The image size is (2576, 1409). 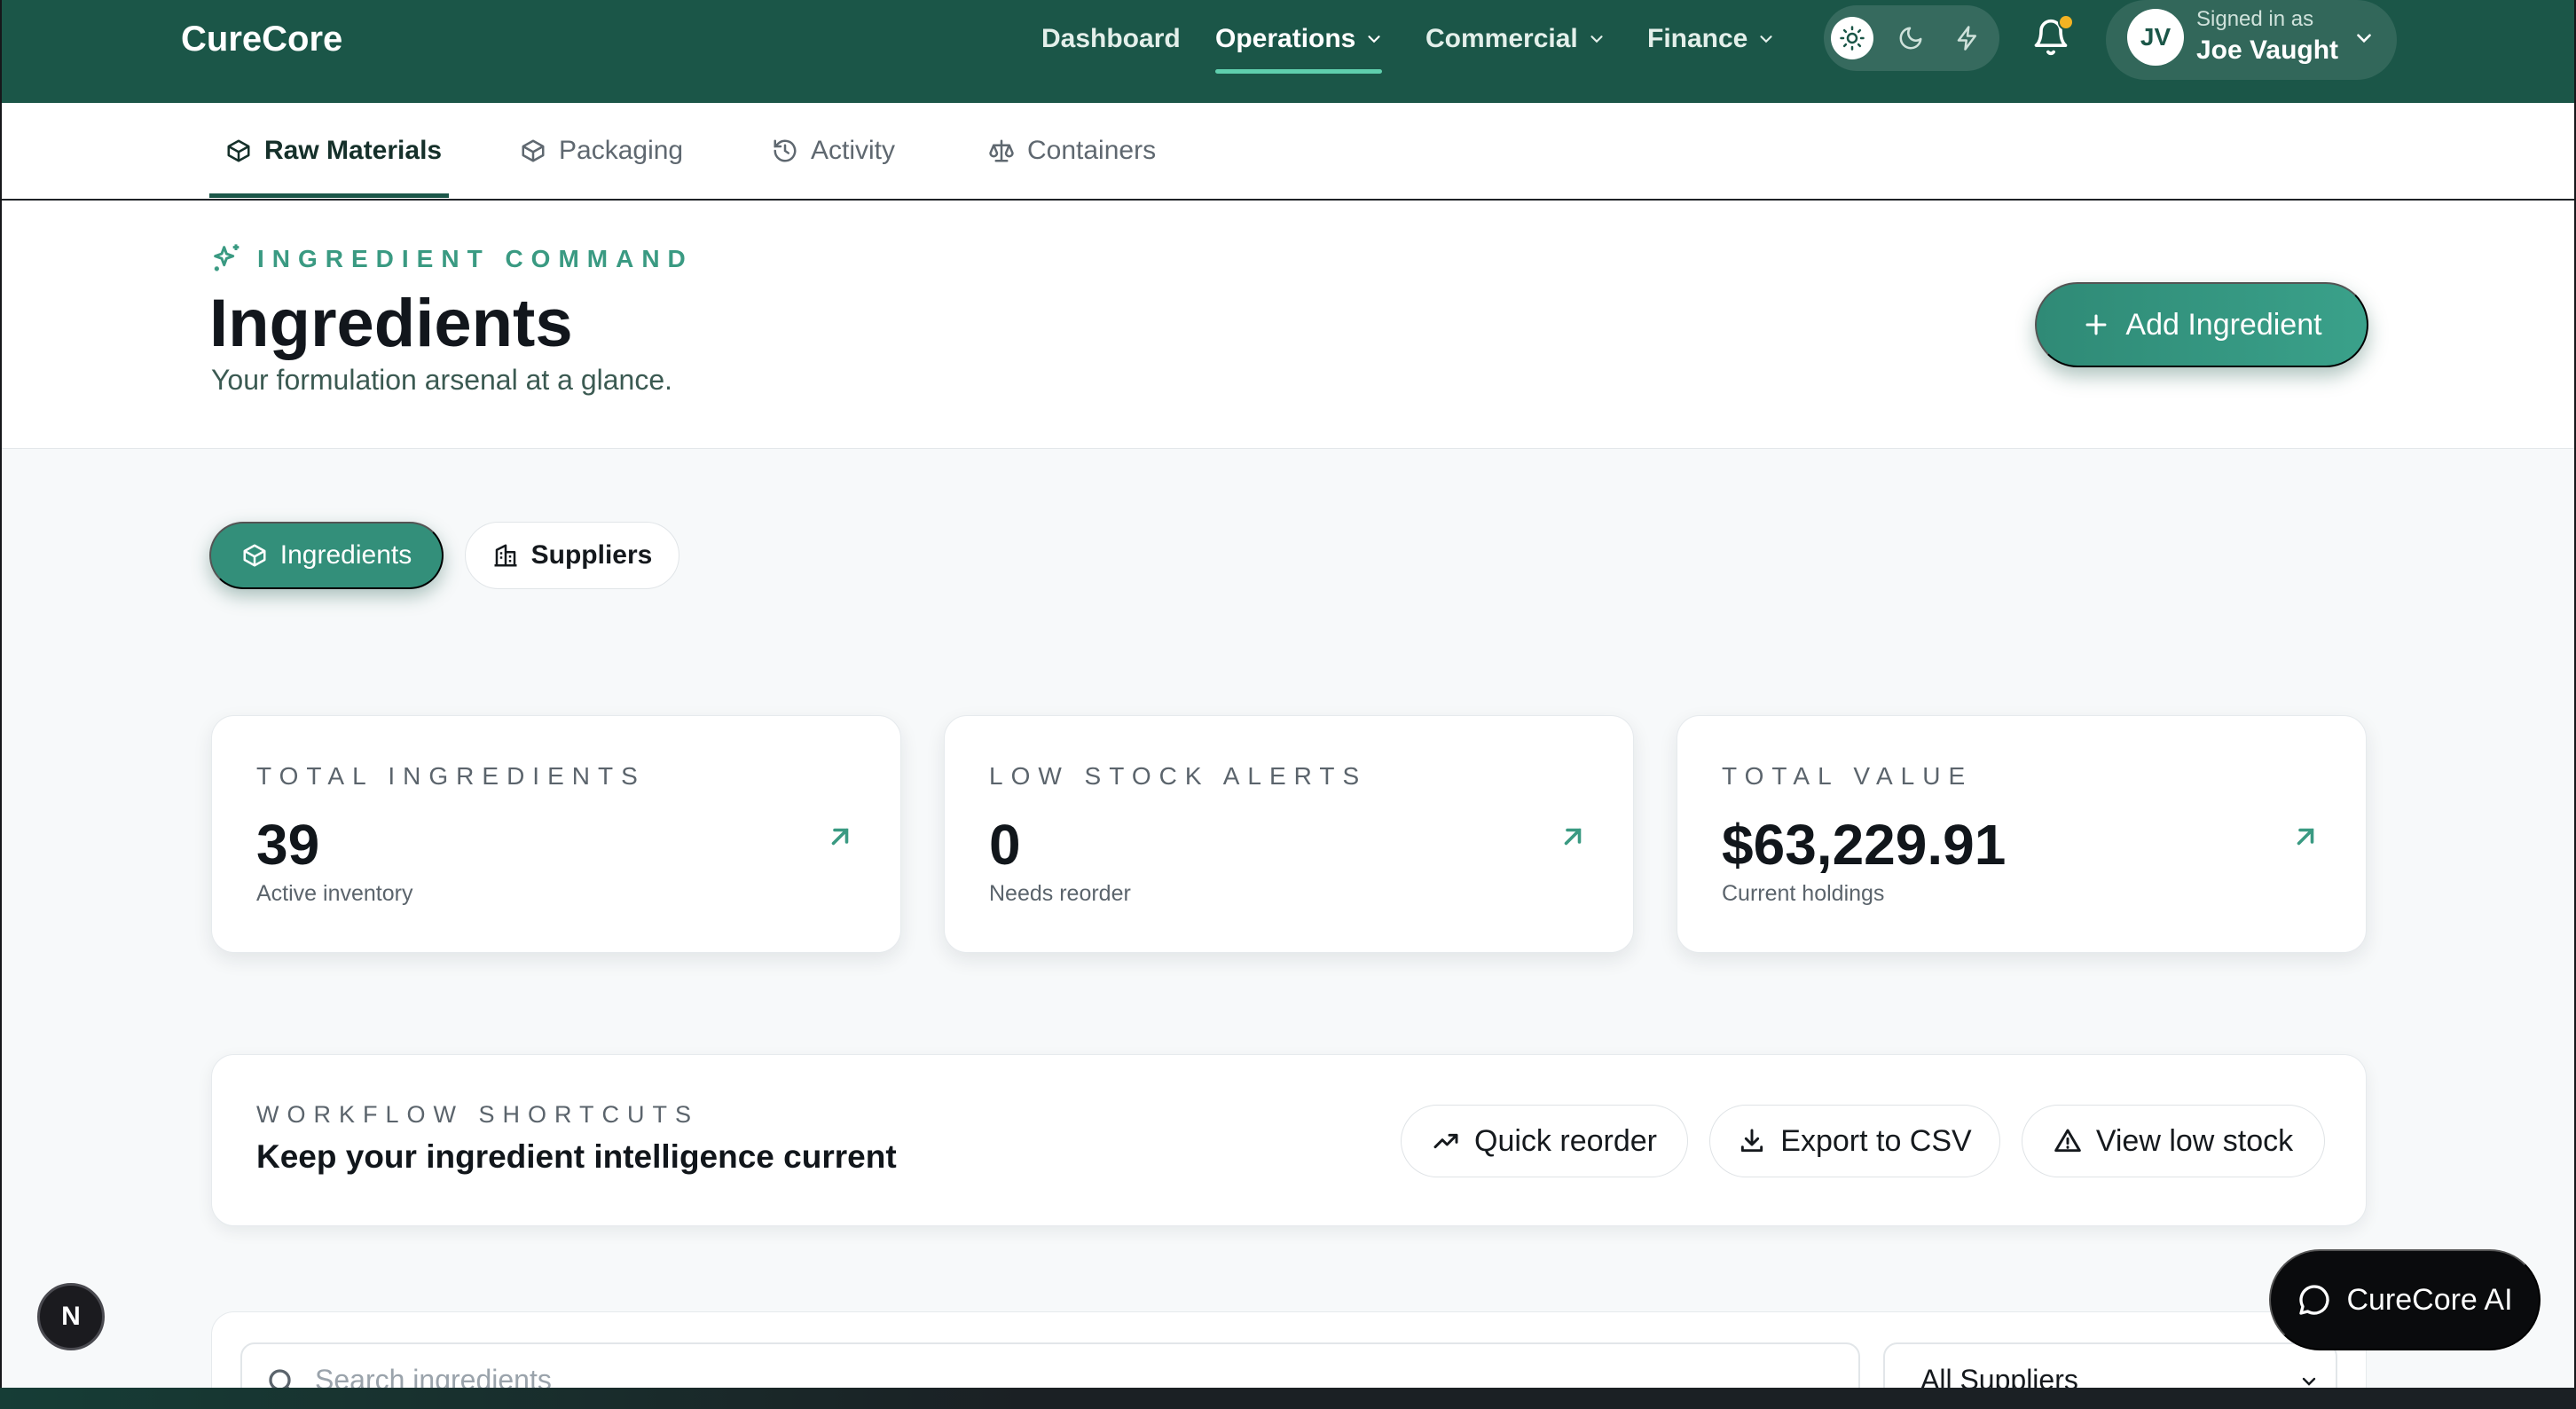 I want to click on shortcuts-label: WORKFLOW SHORTCUTS, so click(x=477, y=1114).